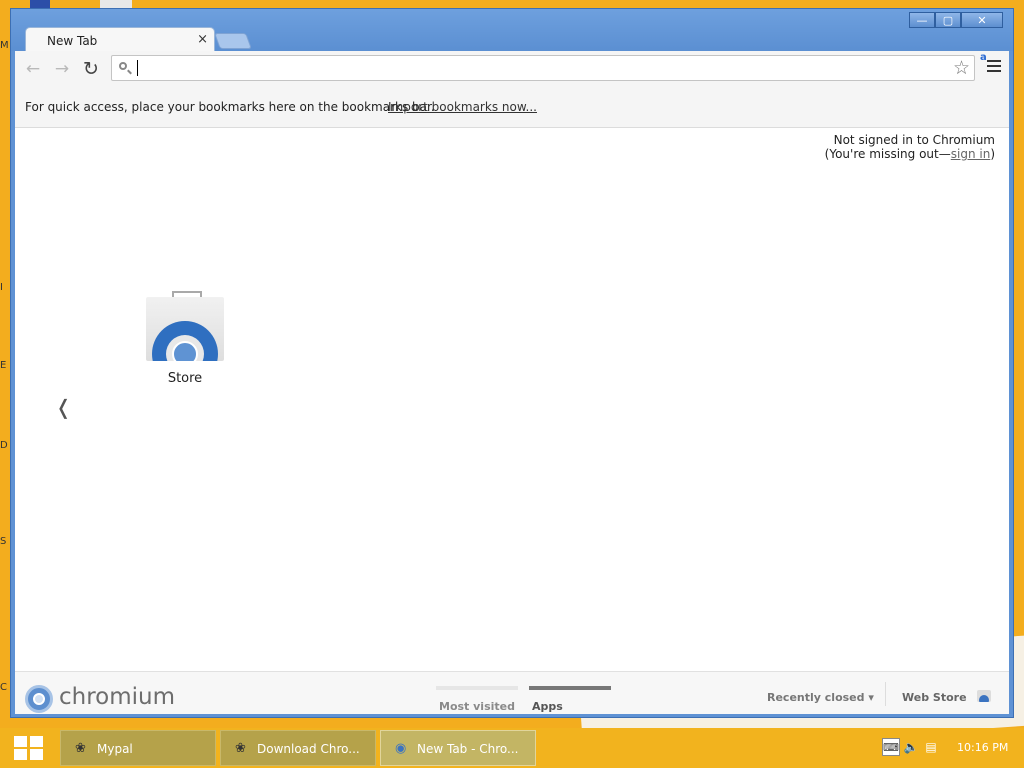 The image size is (1024, 768). Describe the element at coordinates (233, 41) in the screenshot. I see `new-tab-button` at that location.